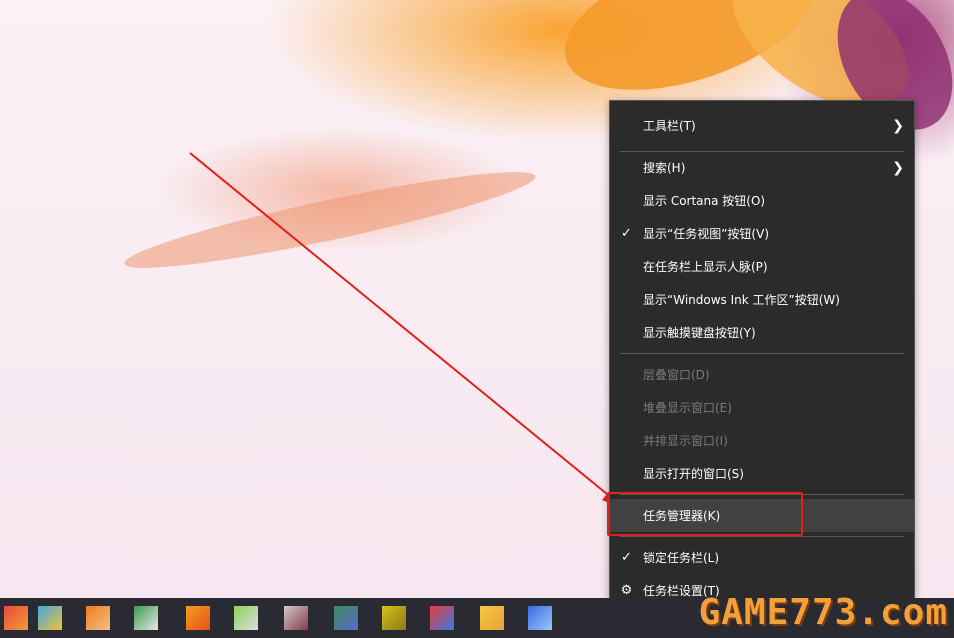  What do you see at coordinates (669, 126) in the screenshot?
I see `menu-item-label: 工具栏(T)` at bounding box center [669, 126].